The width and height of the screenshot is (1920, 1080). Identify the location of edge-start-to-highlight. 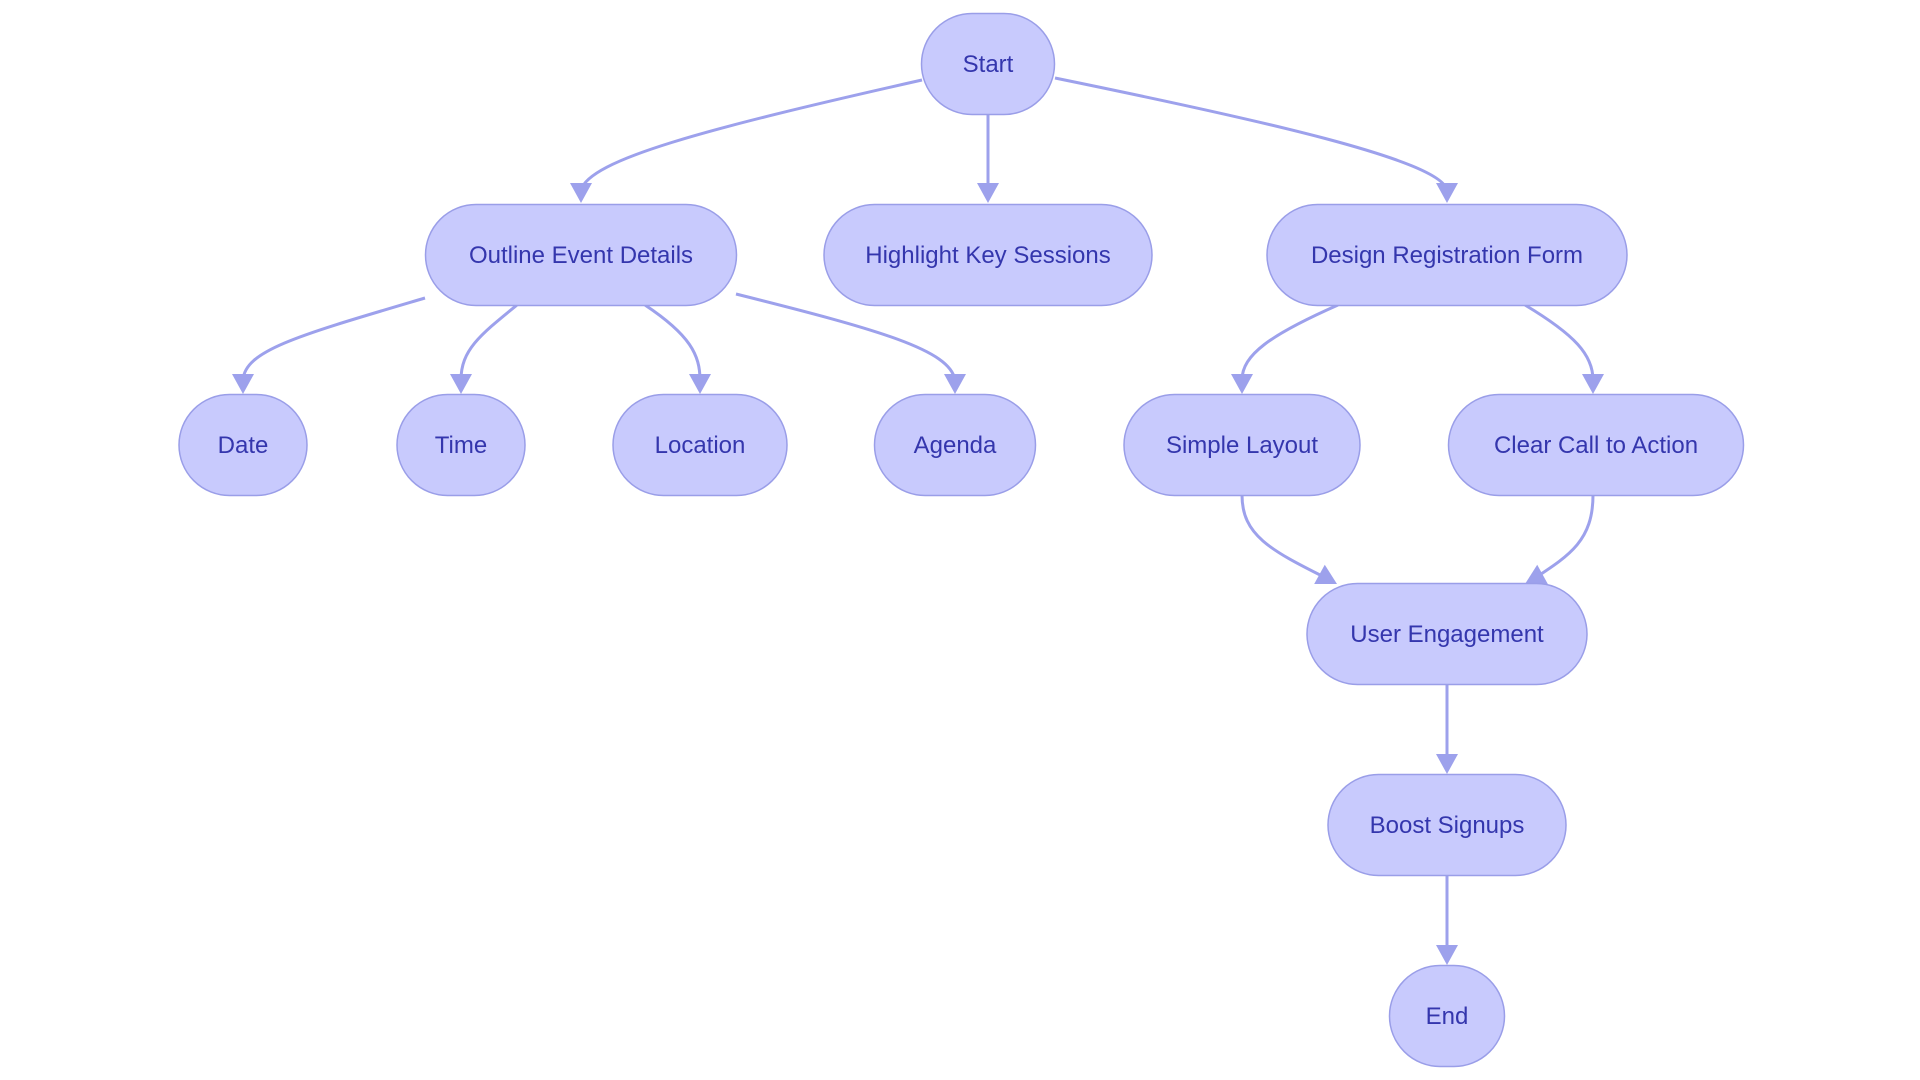
(988, 159).